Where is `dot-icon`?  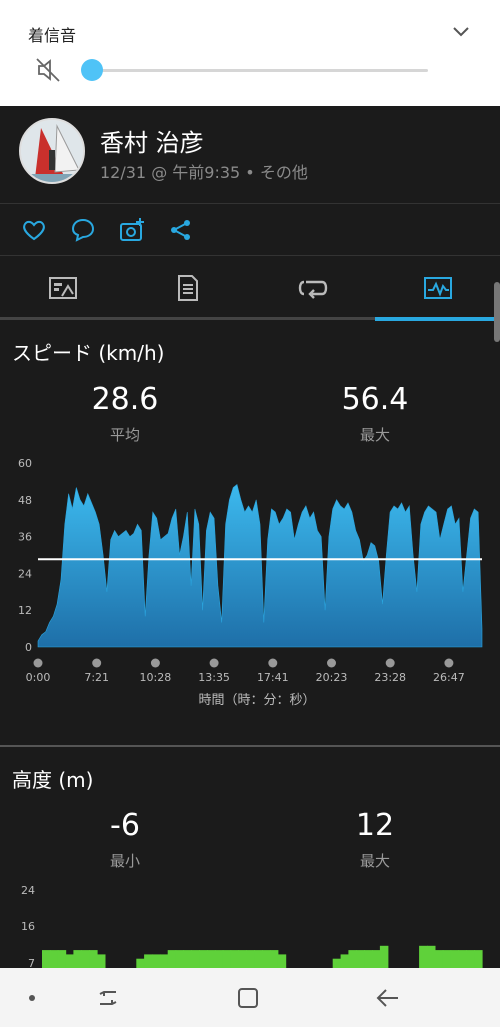
dot-icon is located at coordinates (32, 998).